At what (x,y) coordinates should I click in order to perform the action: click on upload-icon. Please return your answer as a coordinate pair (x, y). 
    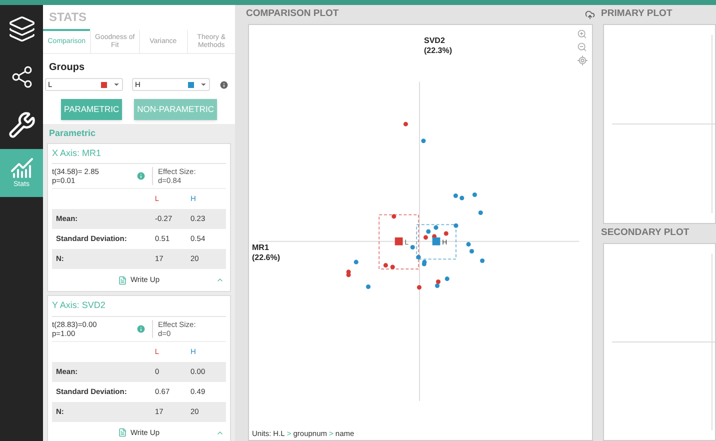
    Looking at the image, I should click on (590, 15).